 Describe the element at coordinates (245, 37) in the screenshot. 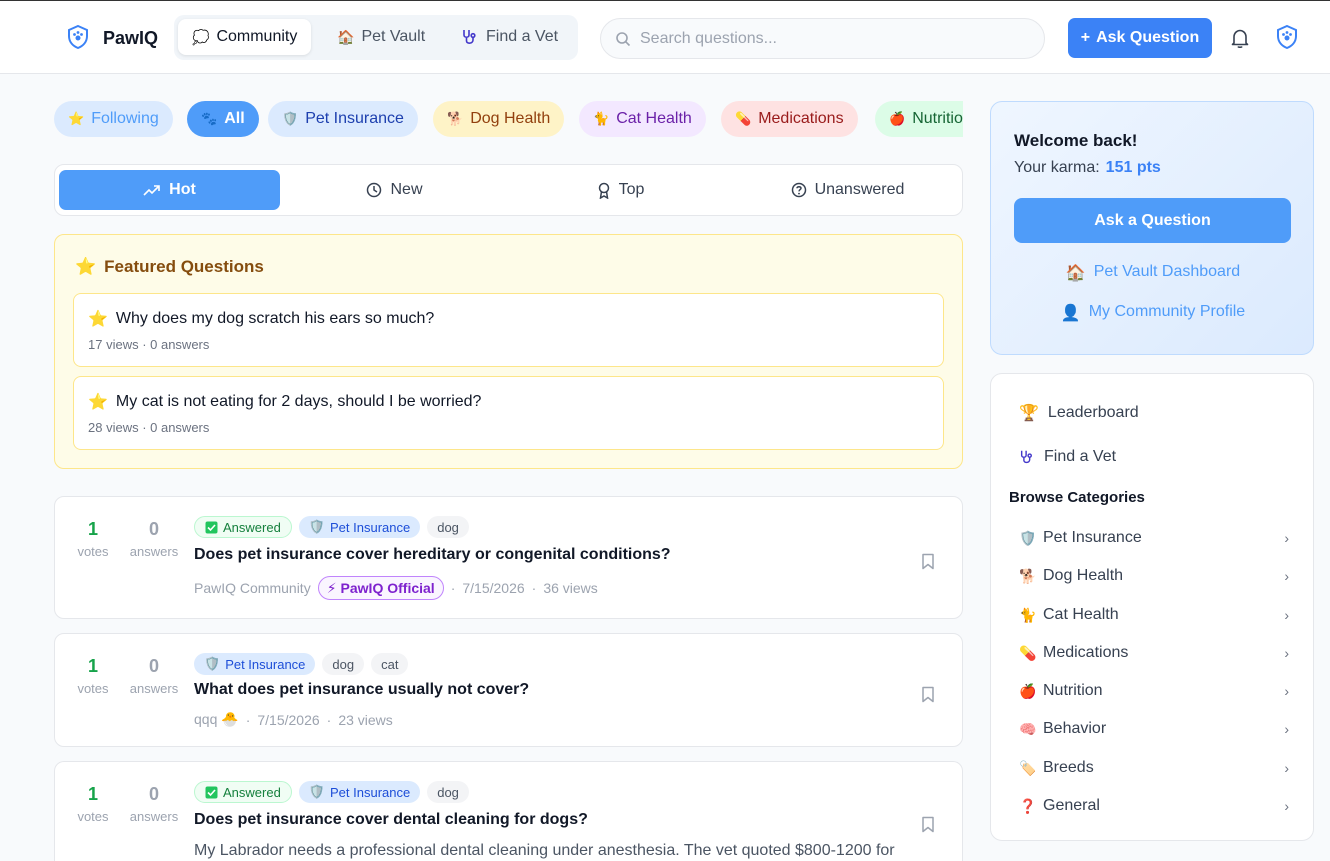

I see `nav-tab-community: 💭 Community` at that location.